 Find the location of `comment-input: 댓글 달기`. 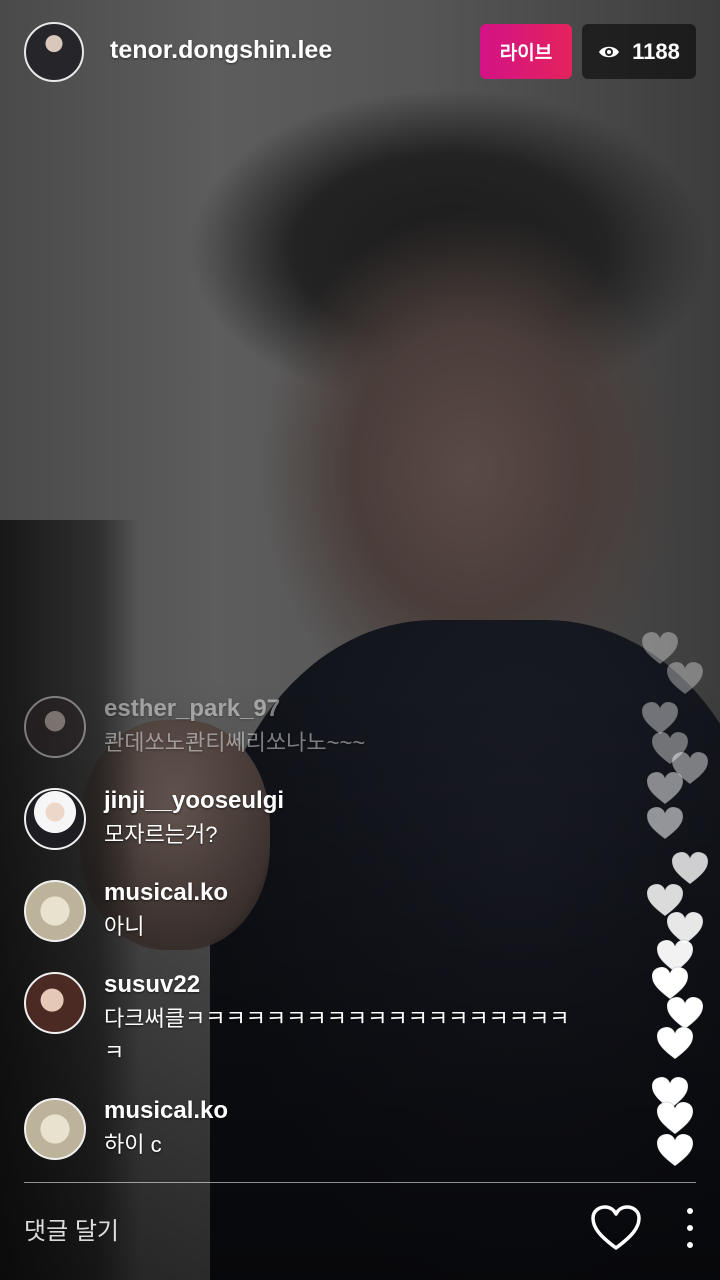

comment-input: 댓글 달기 is located at coordinates (284, 1228).